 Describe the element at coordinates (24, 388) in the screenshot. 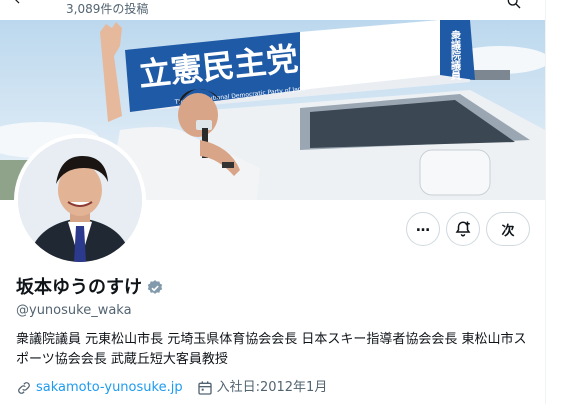

I see `link-icon` at that location.